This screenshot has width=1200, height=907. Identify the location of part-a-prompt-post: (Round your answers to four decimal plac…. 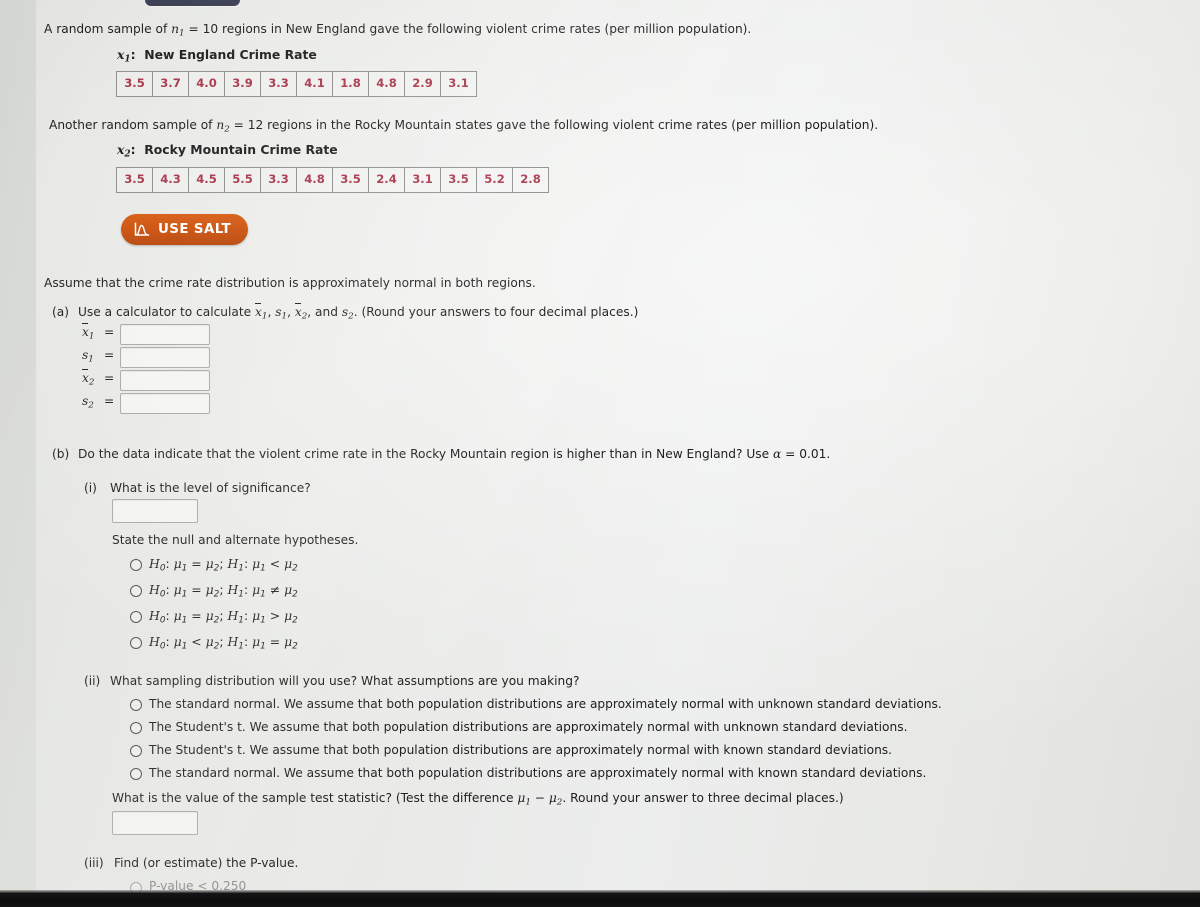
(498, 312).